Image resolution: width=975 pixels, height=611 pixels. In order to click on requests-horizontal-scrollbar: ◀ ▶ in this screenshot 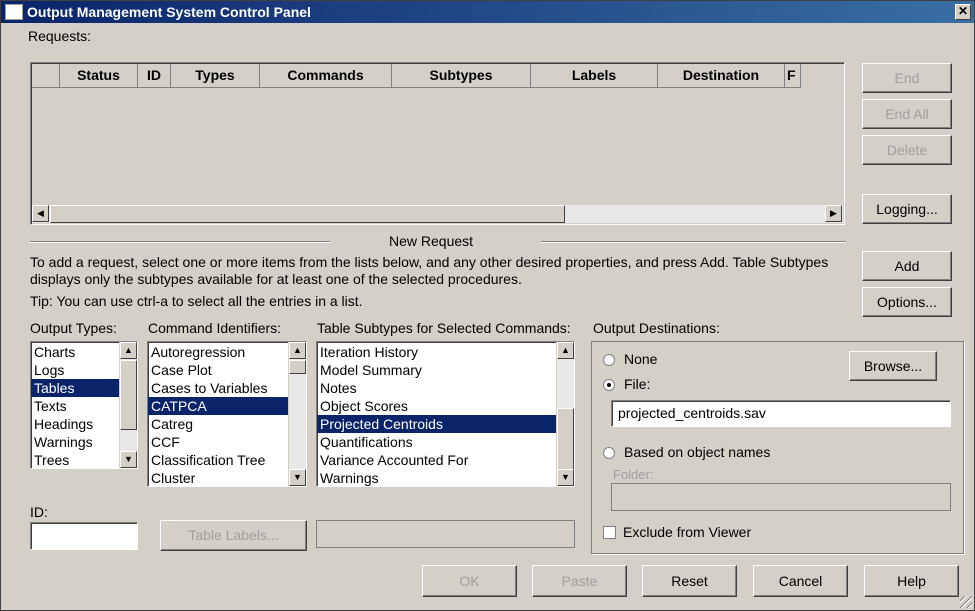, I will do `click(437, 214)`.